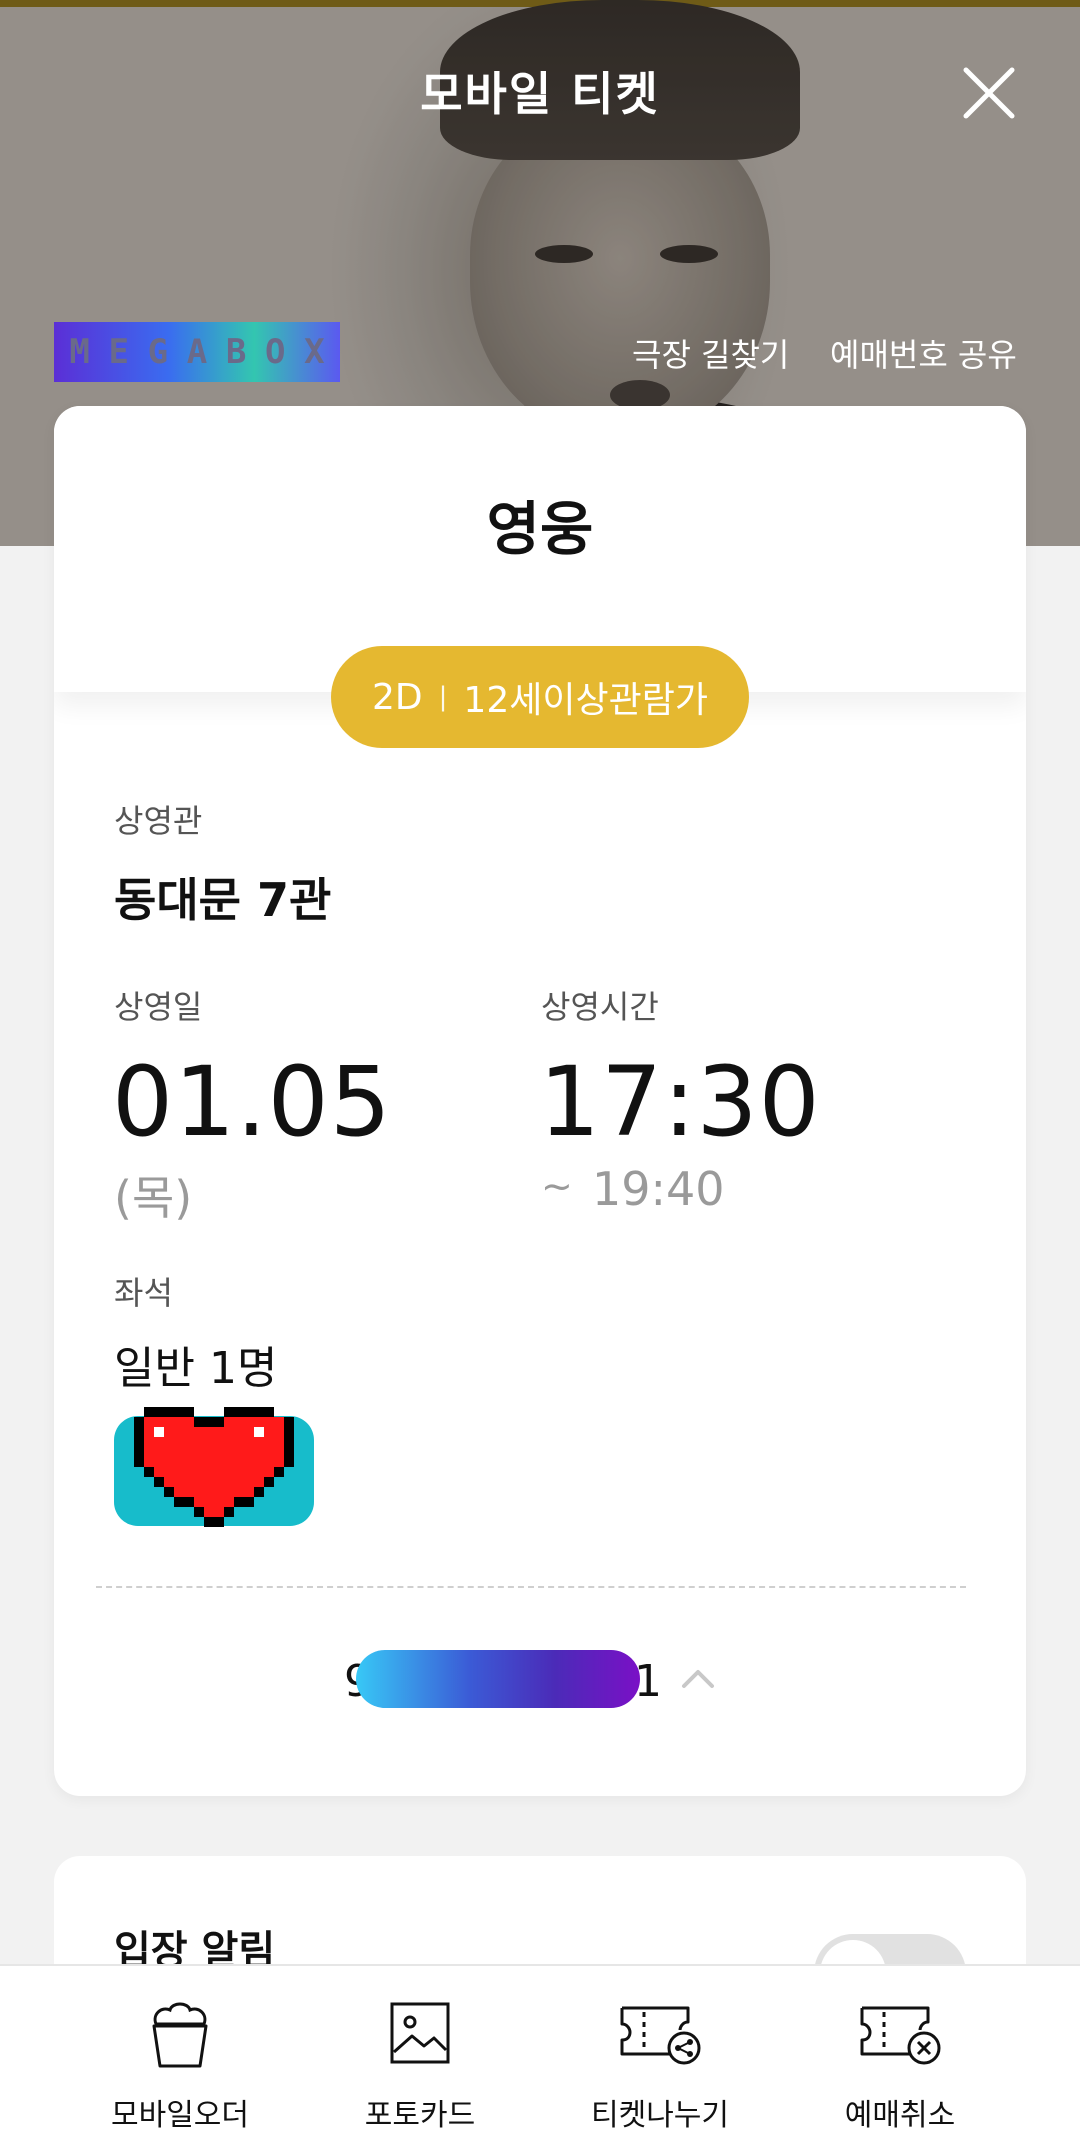 This screenshot has height=2145, width=1080. Describe the element at coordinates (658, 1189) in the screenshot. I see `end-time-value: 19:40` at that location.